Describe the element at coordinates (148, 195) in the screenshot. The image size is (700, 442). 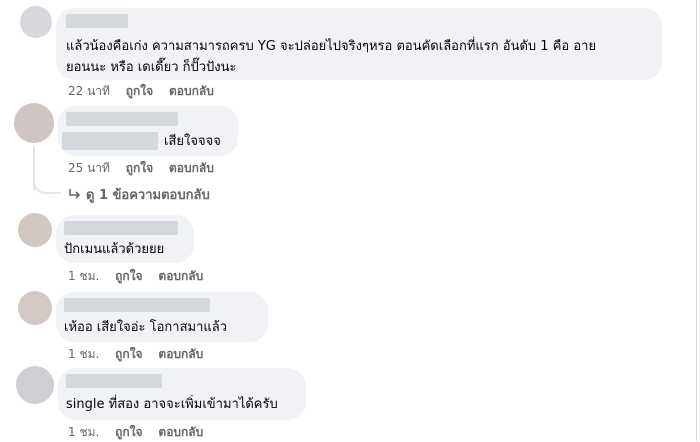
I see `view-replies-label: ดู 1 ข้อความตอบกลับ` at that location.